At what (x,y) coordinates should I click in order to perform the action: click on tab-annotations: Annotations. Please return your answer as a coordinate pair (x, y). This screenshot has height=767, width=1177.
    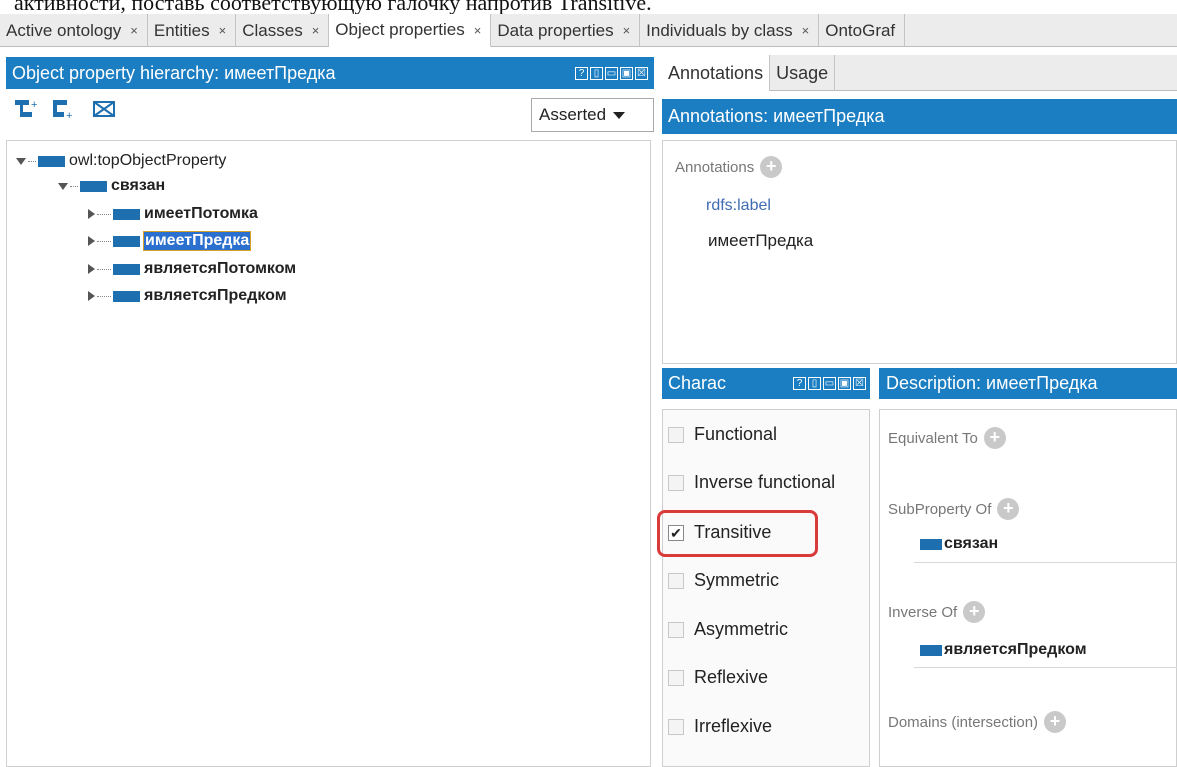
    Looking at the image, I should click on (716, 73).